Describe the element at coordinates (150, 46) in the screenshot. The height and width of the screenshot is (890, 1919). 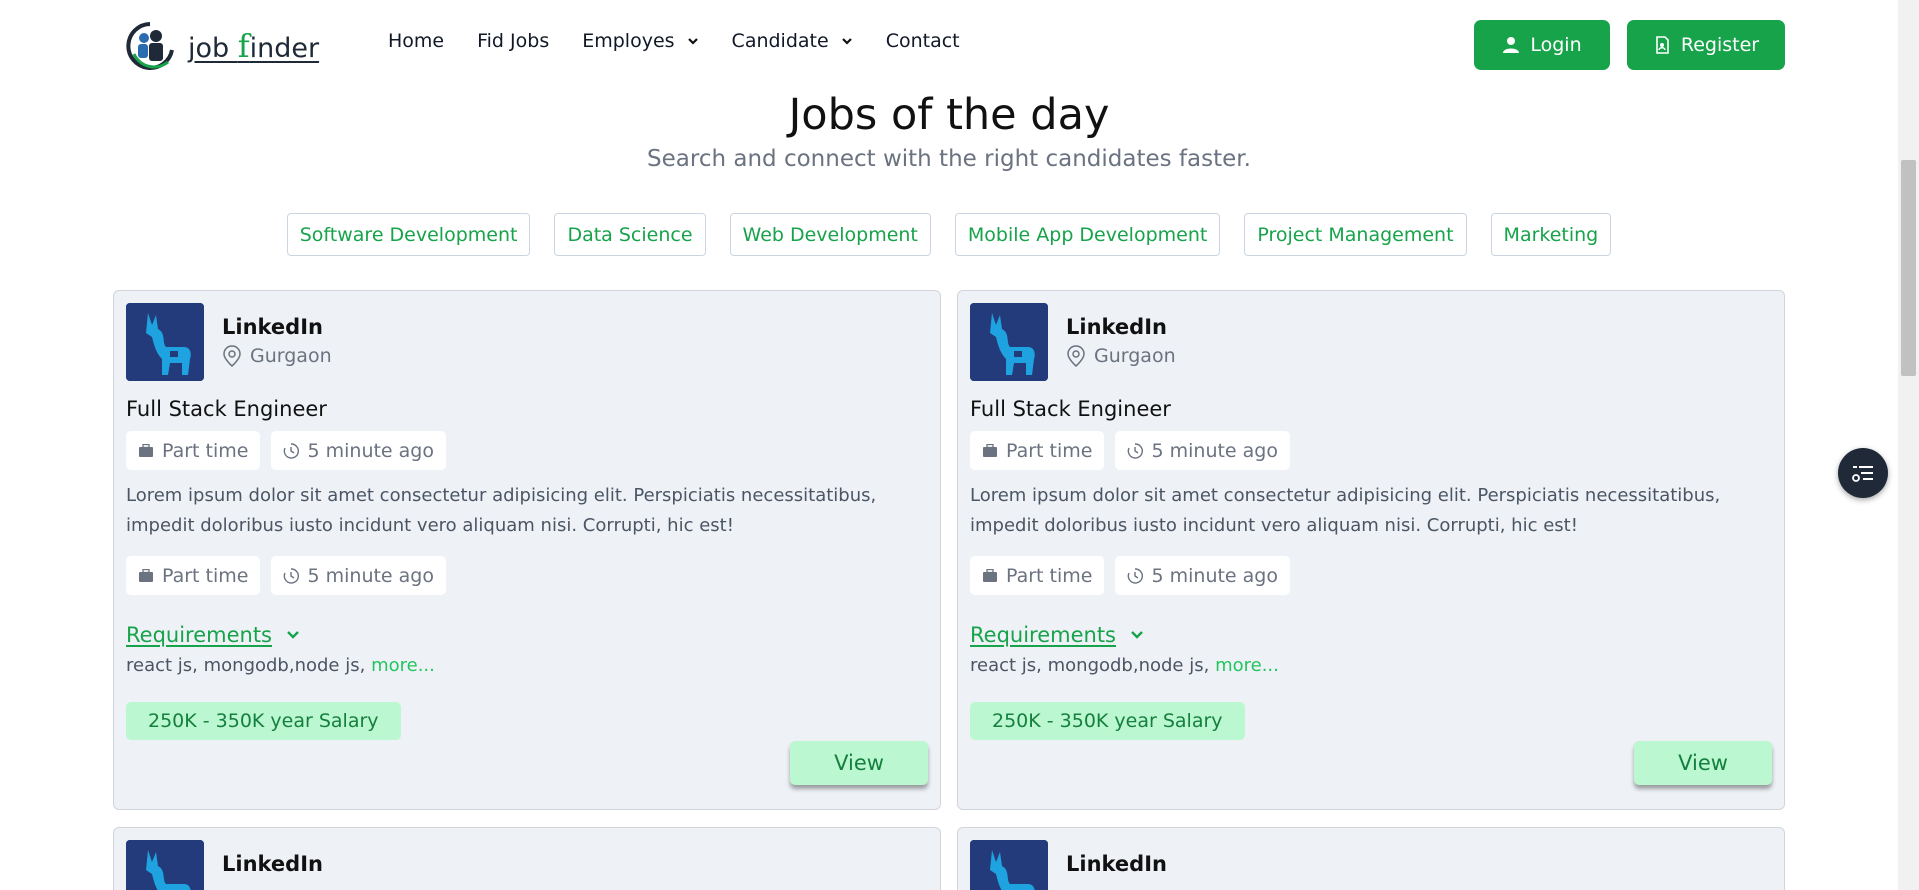
I see `brand-logo-icon` at that location.